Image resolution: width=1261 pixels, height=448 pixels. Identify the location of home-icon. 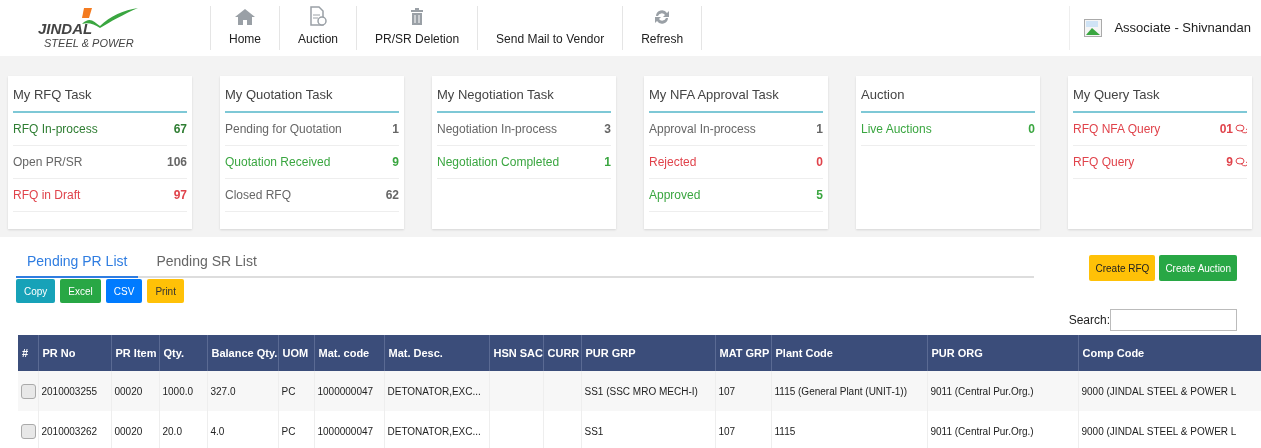
(245, 17).